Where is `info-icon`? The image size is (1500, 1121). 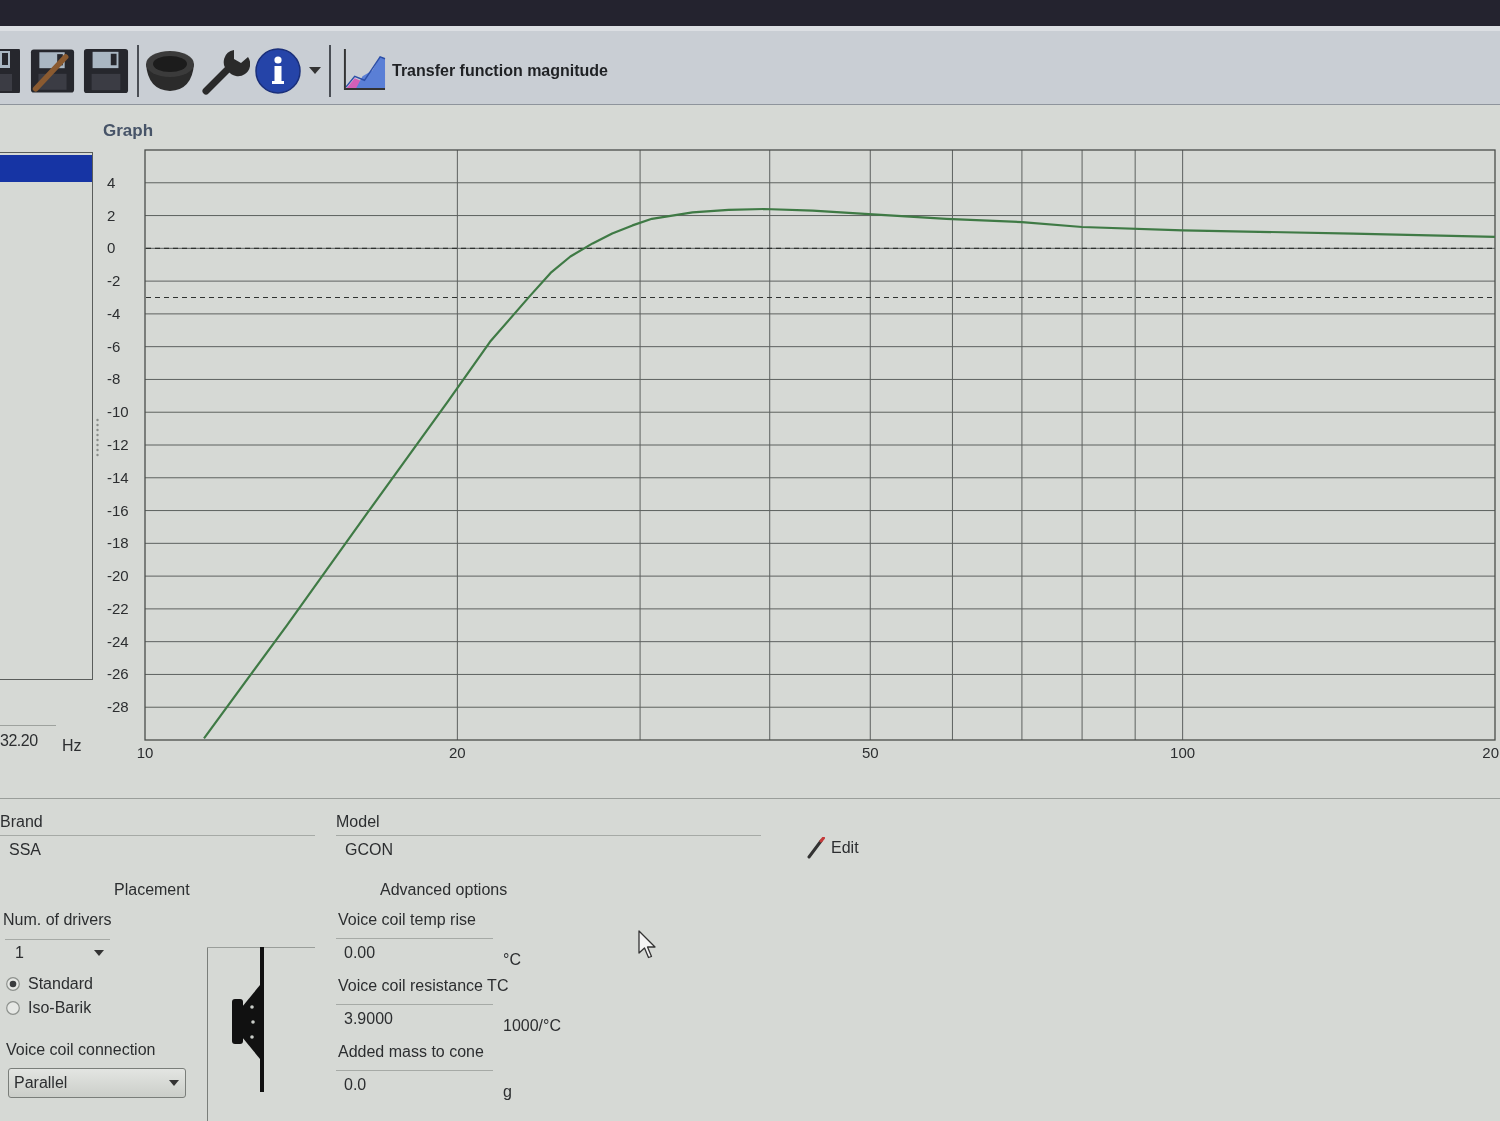
info-icon is located at coordinates (278, 70).